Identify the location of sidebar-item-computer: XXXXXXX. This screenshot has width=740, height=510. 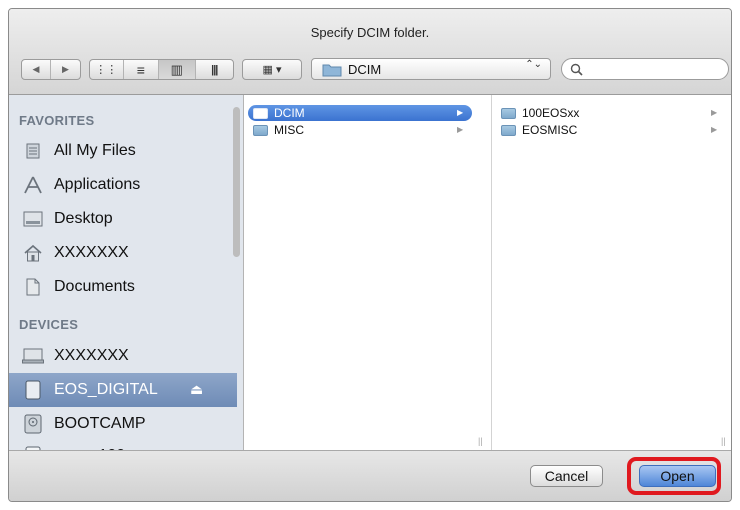
(121, 356).